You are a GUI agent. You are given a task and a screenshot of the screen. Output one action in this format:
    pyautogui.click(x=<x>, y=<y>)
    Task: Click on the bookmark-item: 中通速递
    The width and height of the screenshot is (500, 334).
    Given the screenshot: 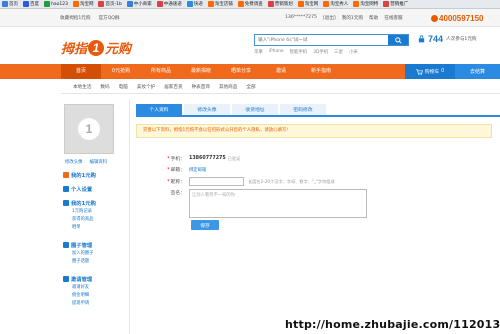 What is the action you would take?
    pyautogui.click(x=169, y=4)
    